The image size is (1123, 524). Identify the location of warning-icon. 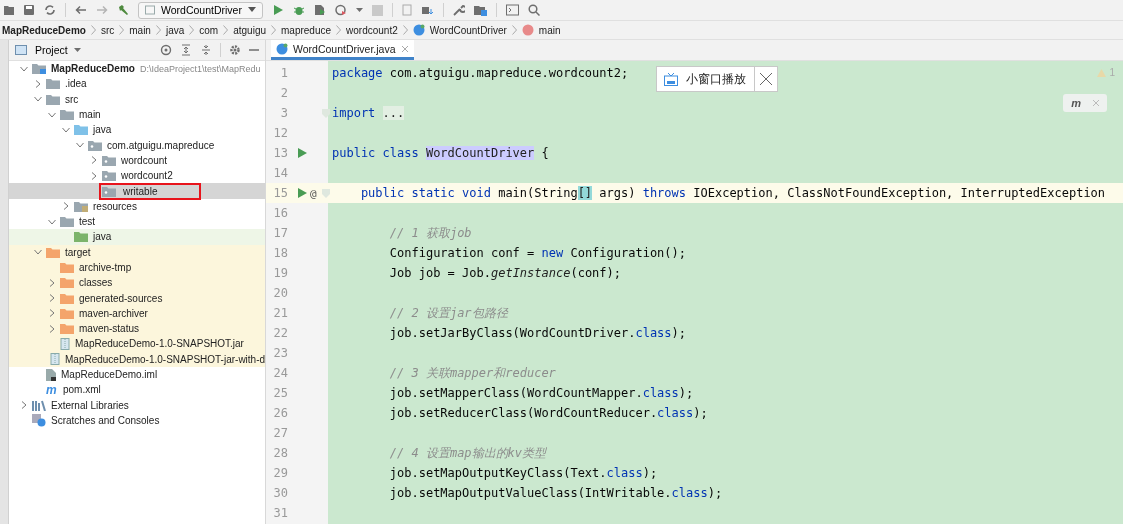
(1102, 72).